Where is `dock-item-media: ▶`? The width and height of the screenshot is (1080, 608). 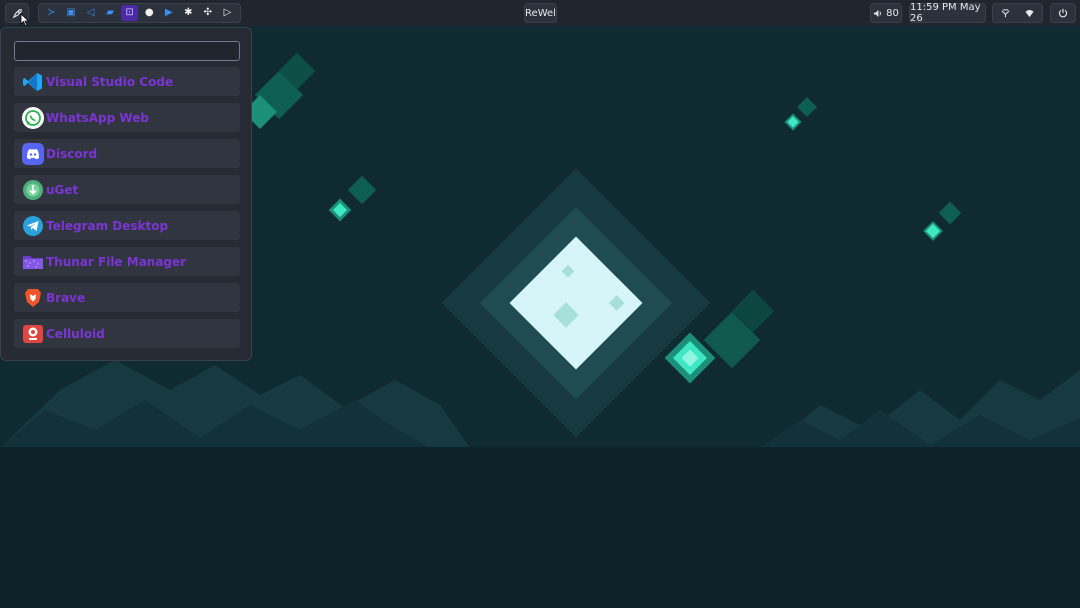
dock-item-media: ▶ is located at coordinates (168, 13).